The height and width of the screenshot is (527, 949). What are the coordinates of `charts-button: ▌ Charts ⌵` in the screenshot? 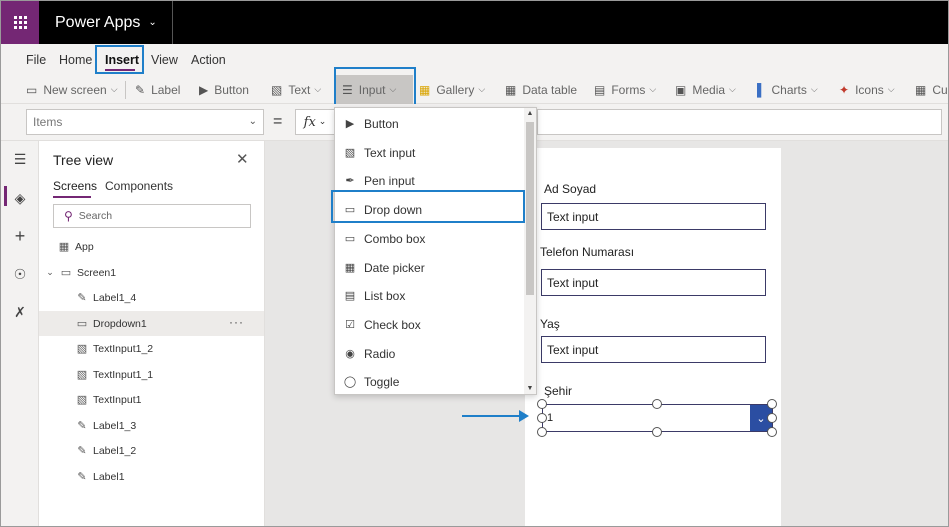 It's located at (787, 89).